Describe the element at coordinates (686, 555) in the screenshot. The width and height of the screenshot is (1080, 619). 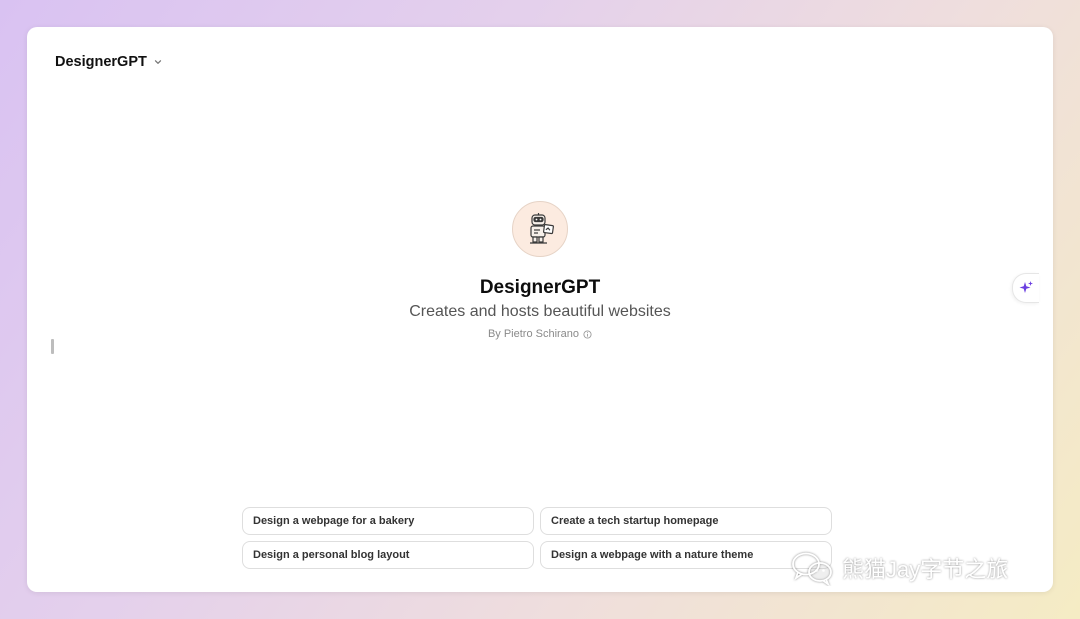
I see `suggestion-nature-theme: Design a webpage with a nature theme` at that location.